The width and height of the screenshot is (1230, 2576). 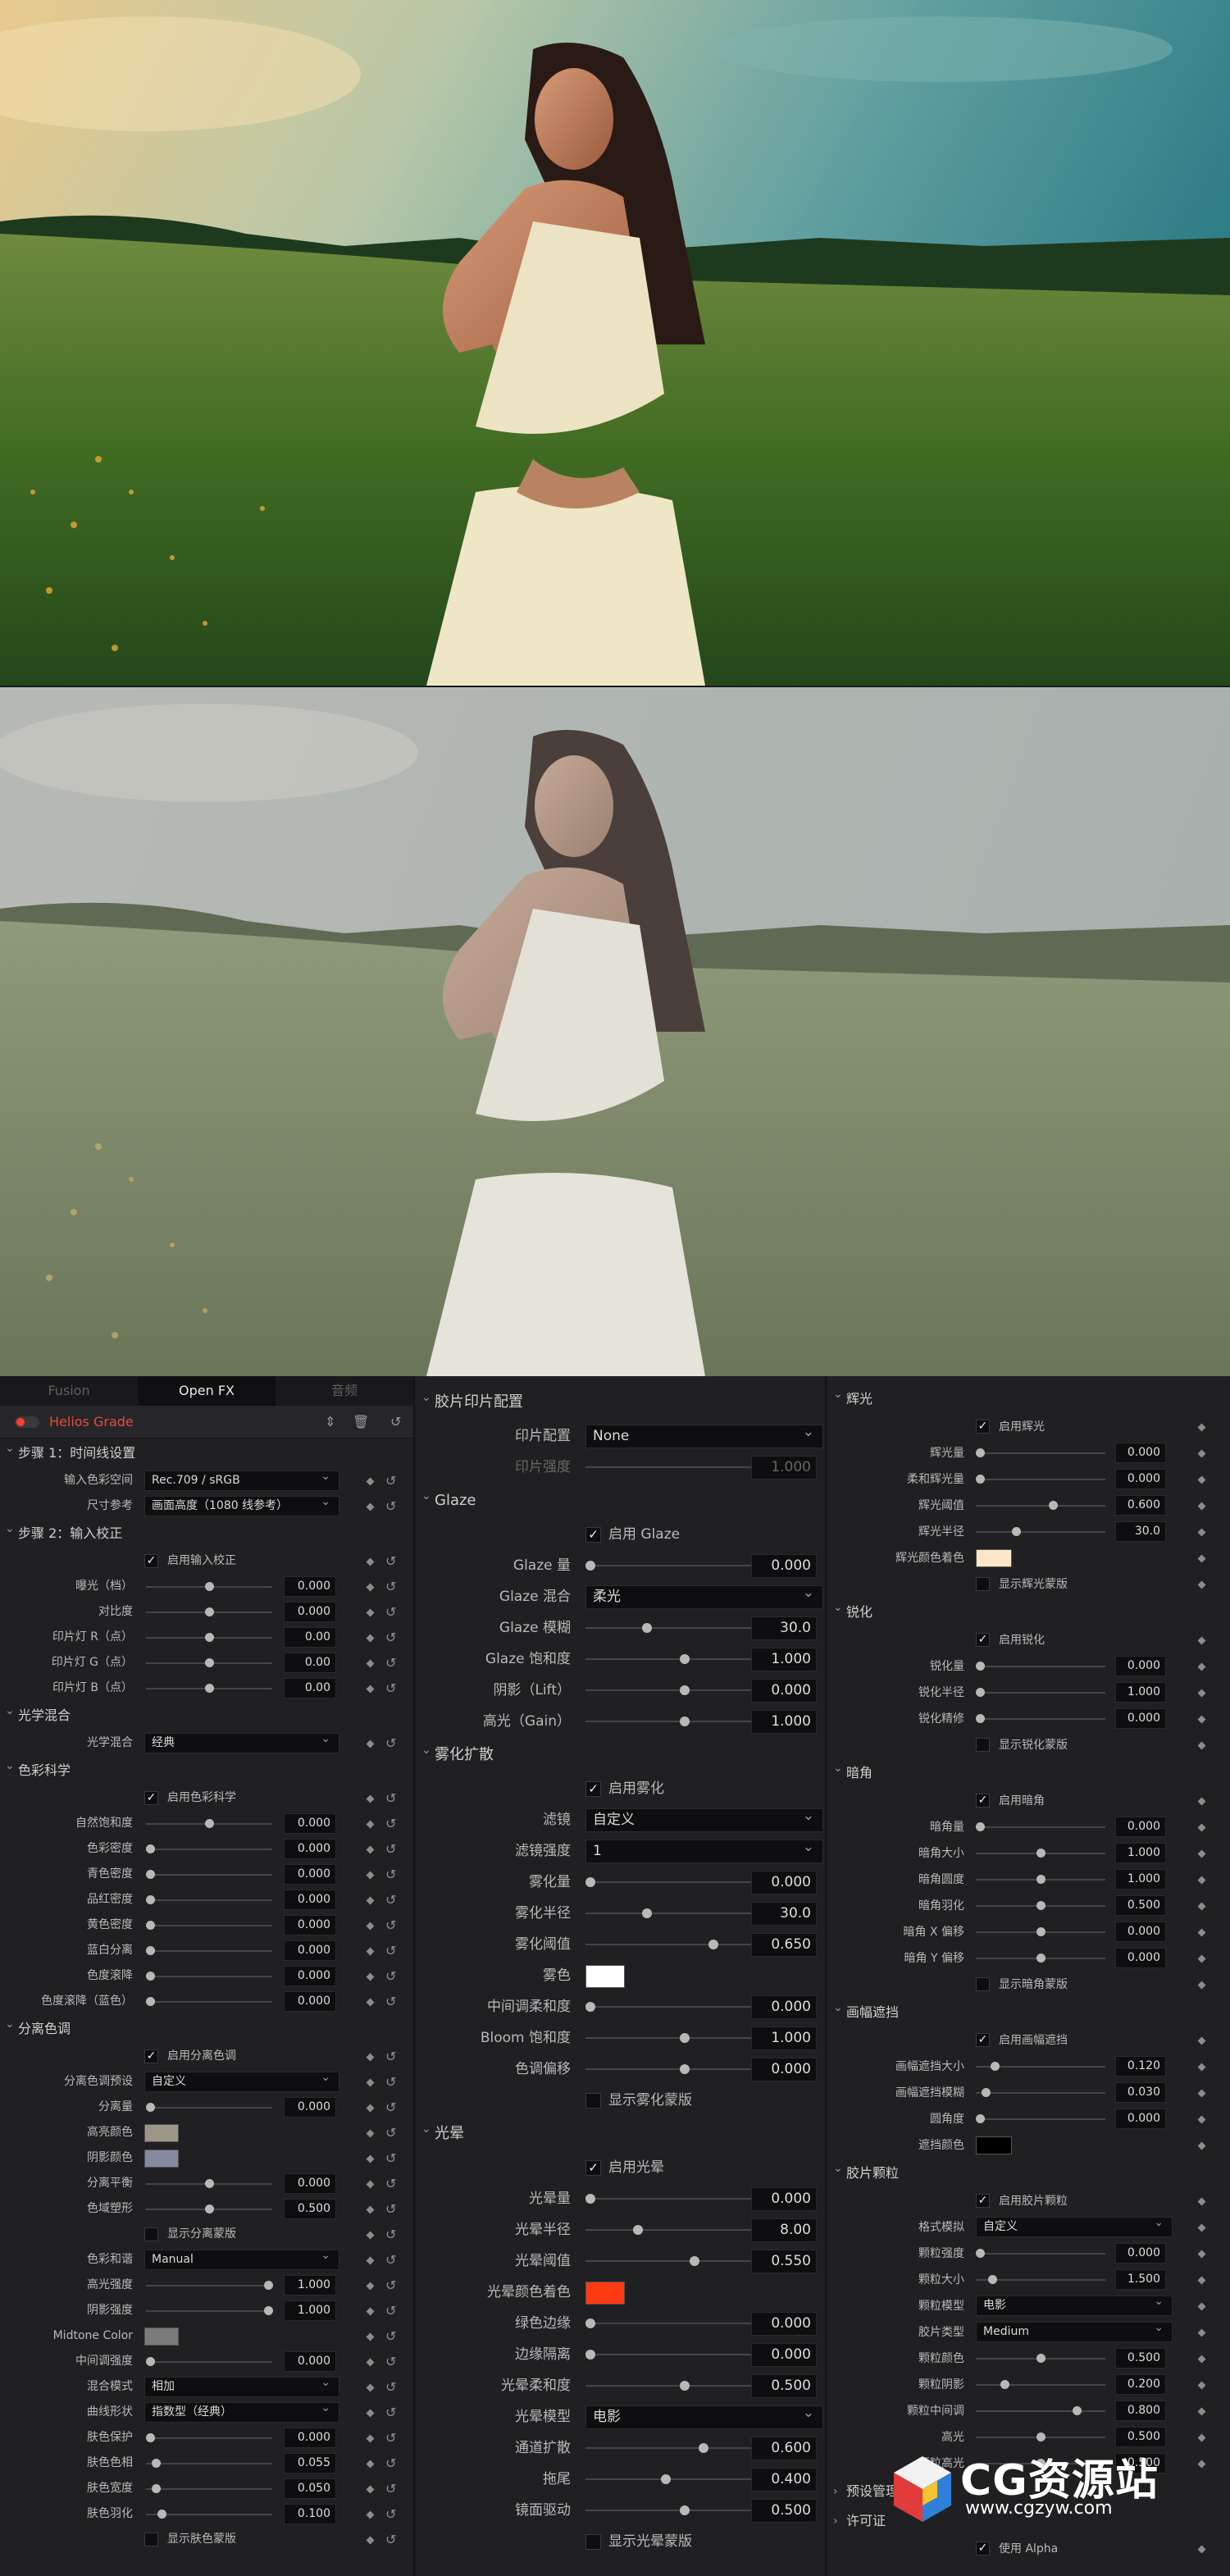 I want to click on value-field-17: 30.0, so click(x=784, y=1914).